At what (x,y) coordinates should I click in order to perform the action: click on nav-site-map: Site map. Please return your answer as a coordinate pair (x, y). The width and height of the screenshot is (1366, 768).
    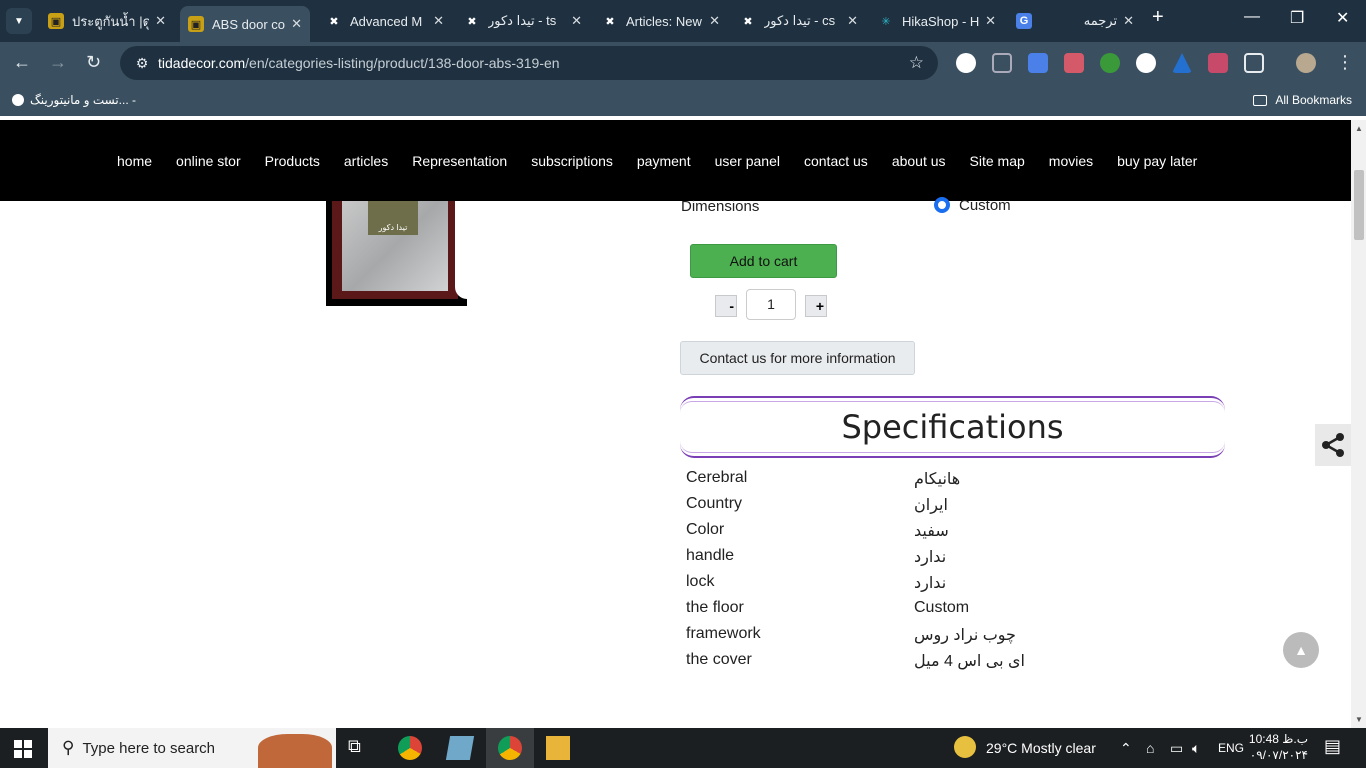
    Looking at the image, I should click on (997, 161).